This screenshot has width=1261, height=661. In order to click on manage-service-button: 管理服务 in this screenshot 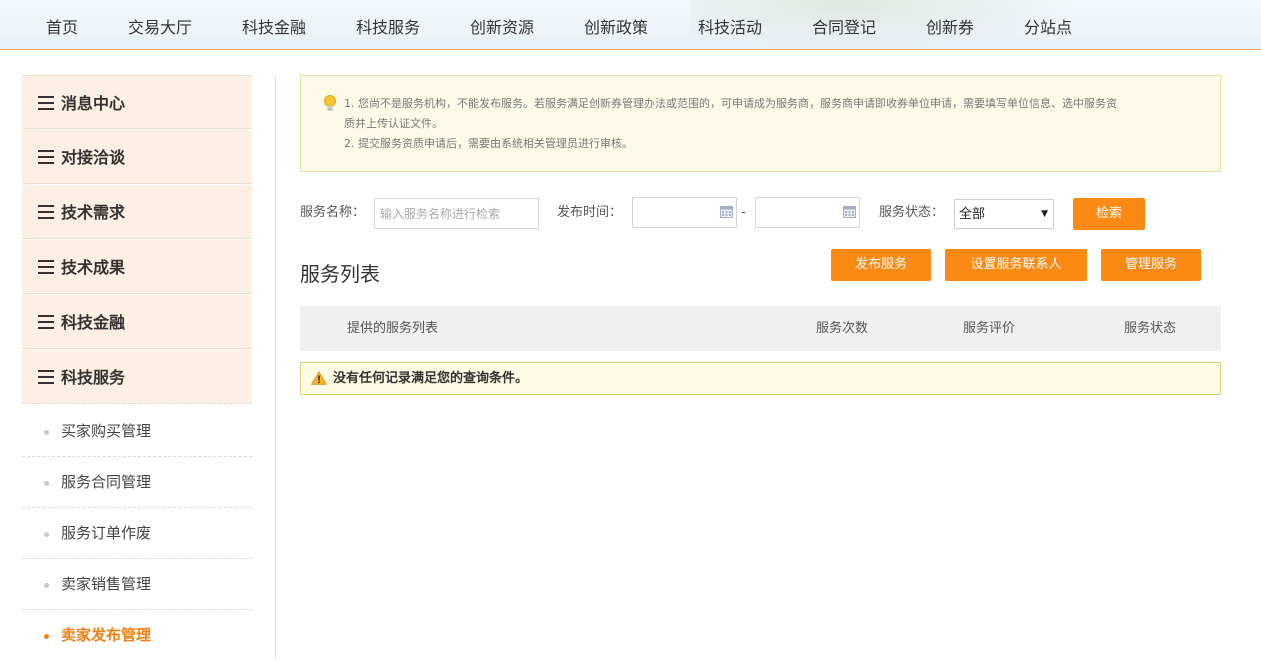, I will do `click(1151, 265)`.